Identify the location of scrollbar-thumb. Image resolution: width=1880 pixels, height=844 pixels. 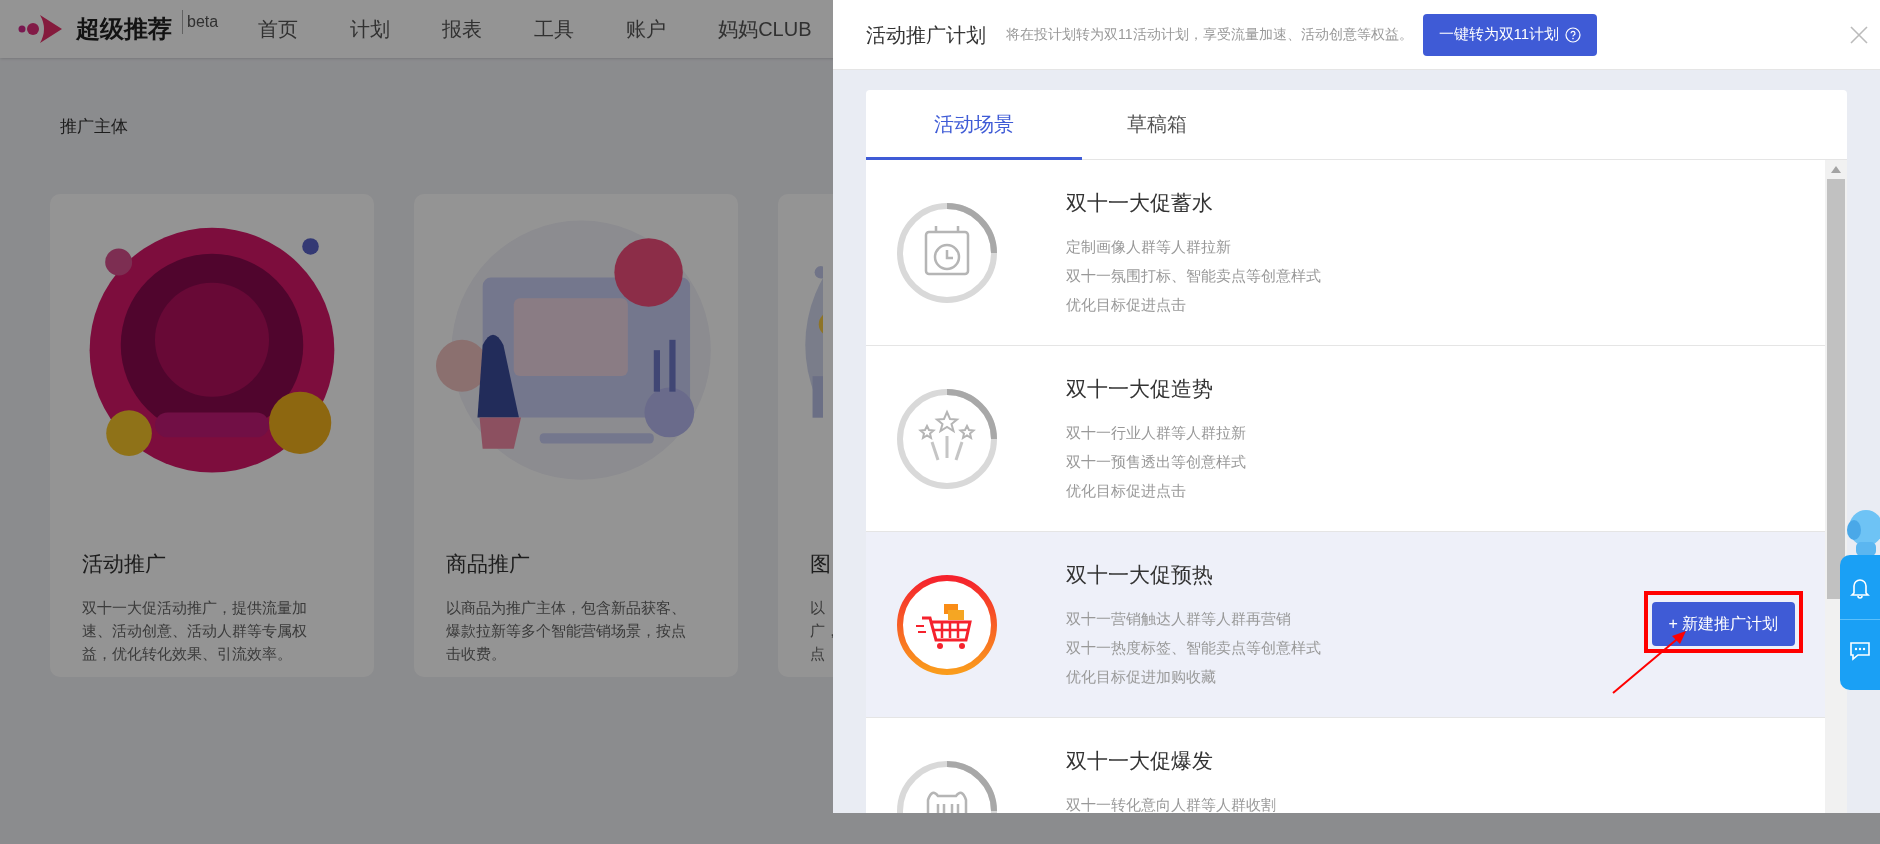
(1836, 389).